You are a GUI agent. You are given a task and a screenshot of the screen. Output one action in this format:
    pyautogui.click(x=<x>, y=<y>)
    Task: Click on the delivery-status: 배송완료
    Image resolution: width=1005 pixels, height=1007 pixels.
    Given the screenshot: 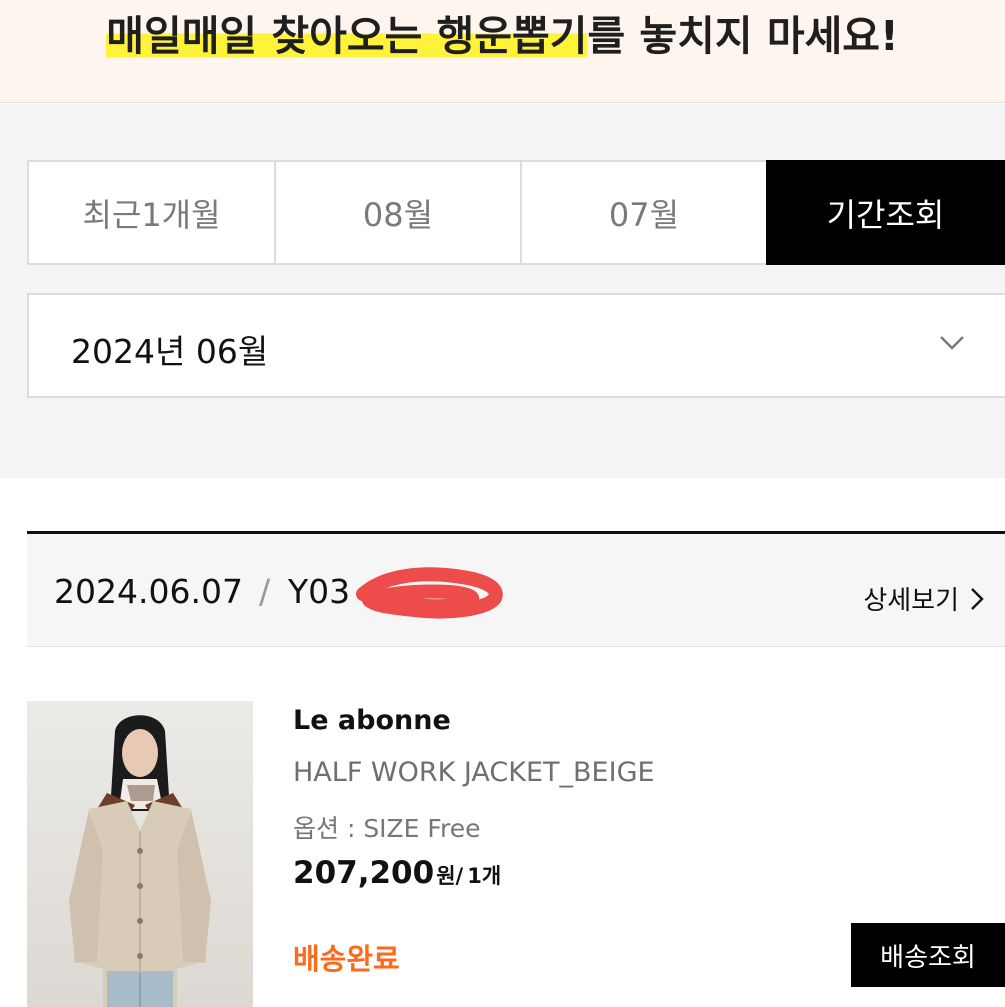 What is the action you would take?
    pyautogui.click(x=346, y=959)
    